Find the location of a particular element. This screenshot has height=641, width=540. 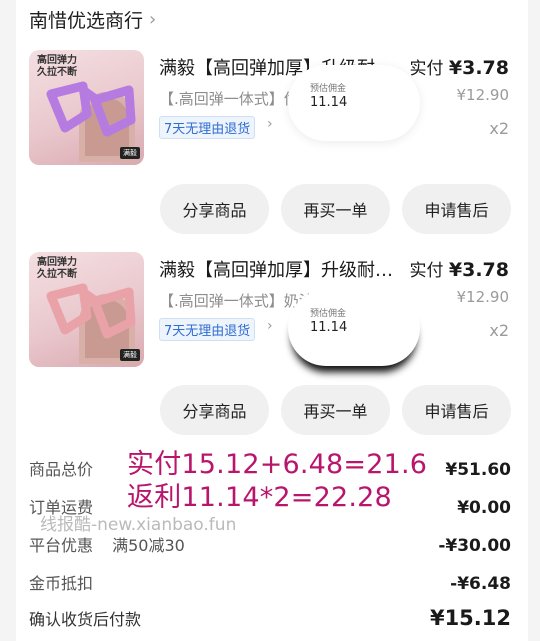

platform-discount-promo: 满50减30 is located at coordinates (148, 545).